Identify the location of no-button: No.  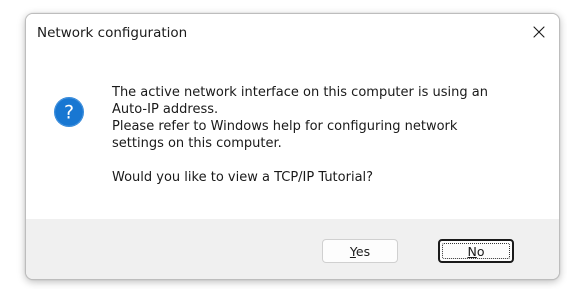
(476, 251).